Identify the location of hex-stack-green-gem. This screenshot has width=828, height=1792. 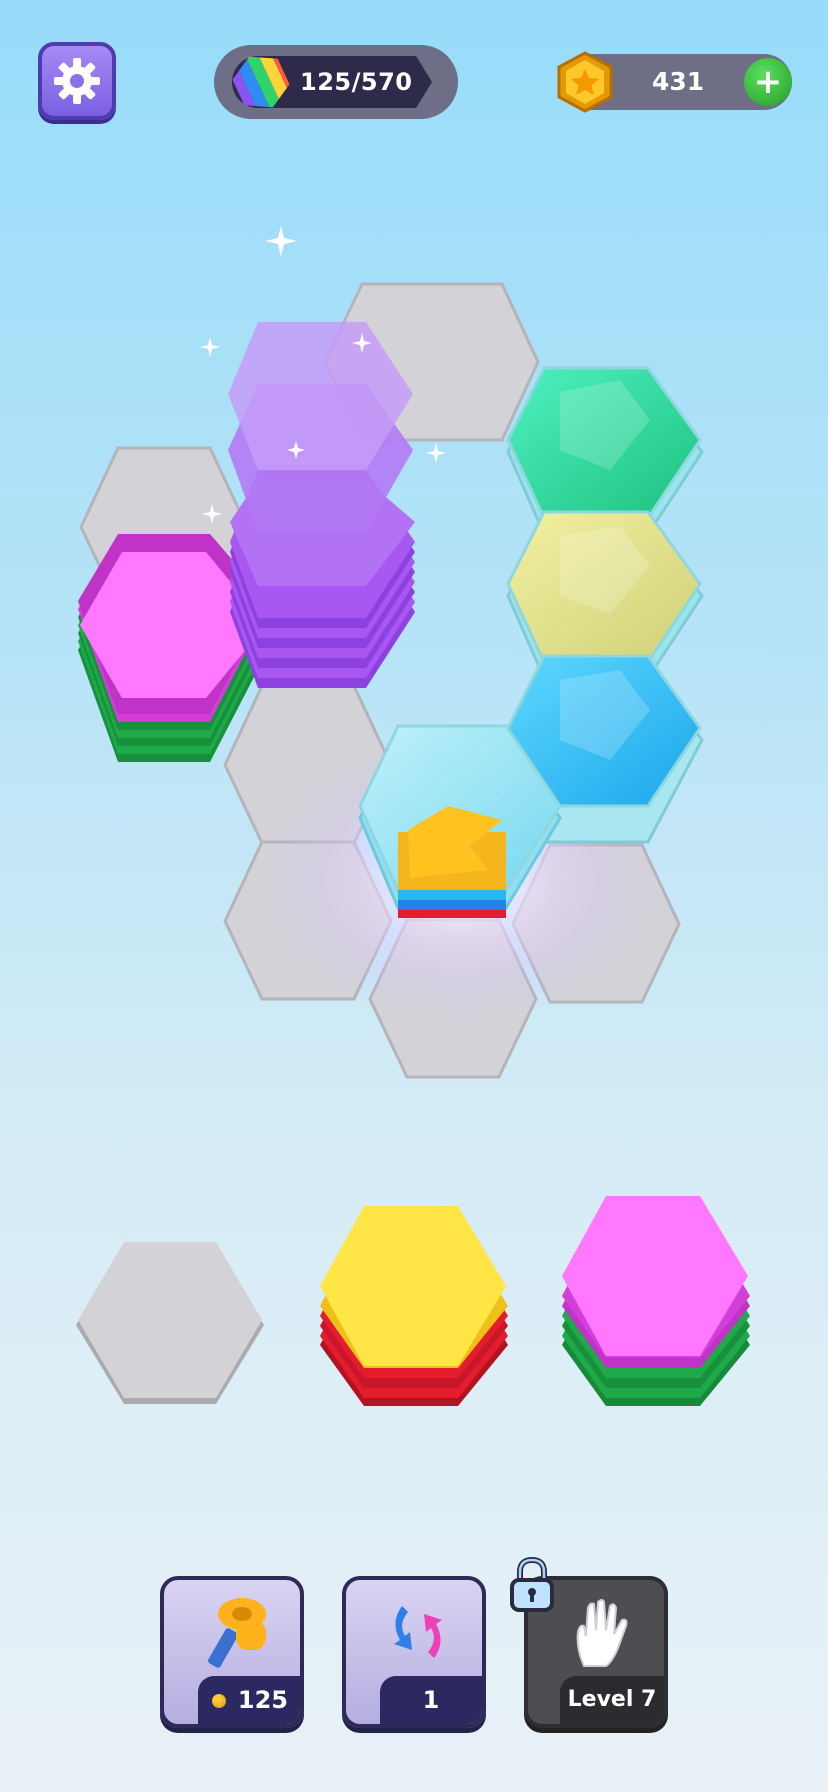
(605, 451).